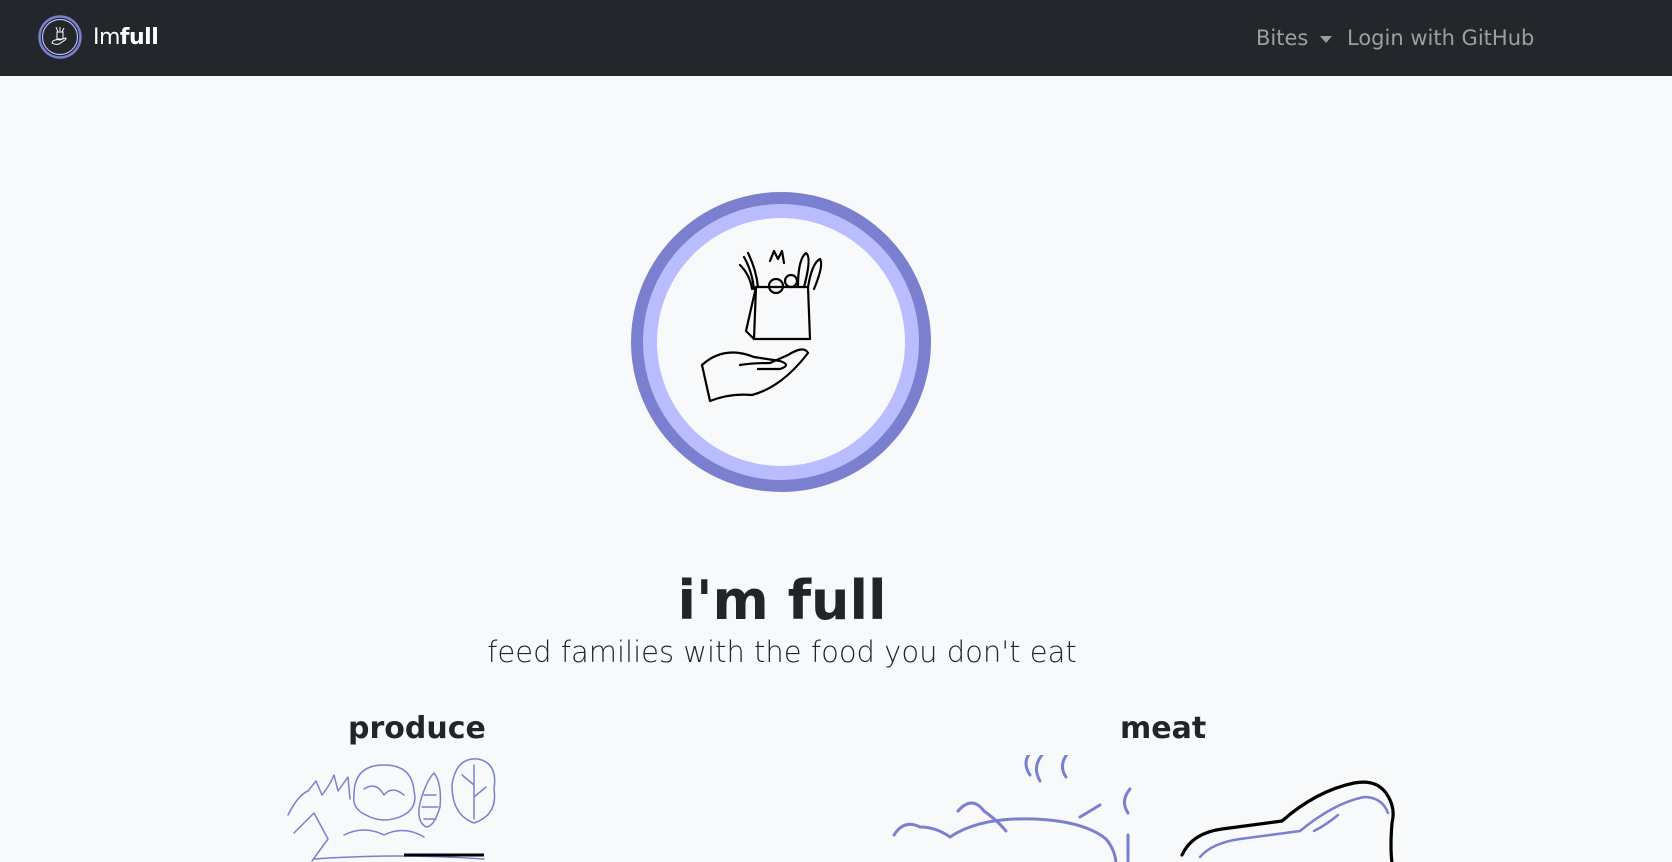  I want to click on nav-login-wrapper: Login with GitHub, so click(1440, 38).